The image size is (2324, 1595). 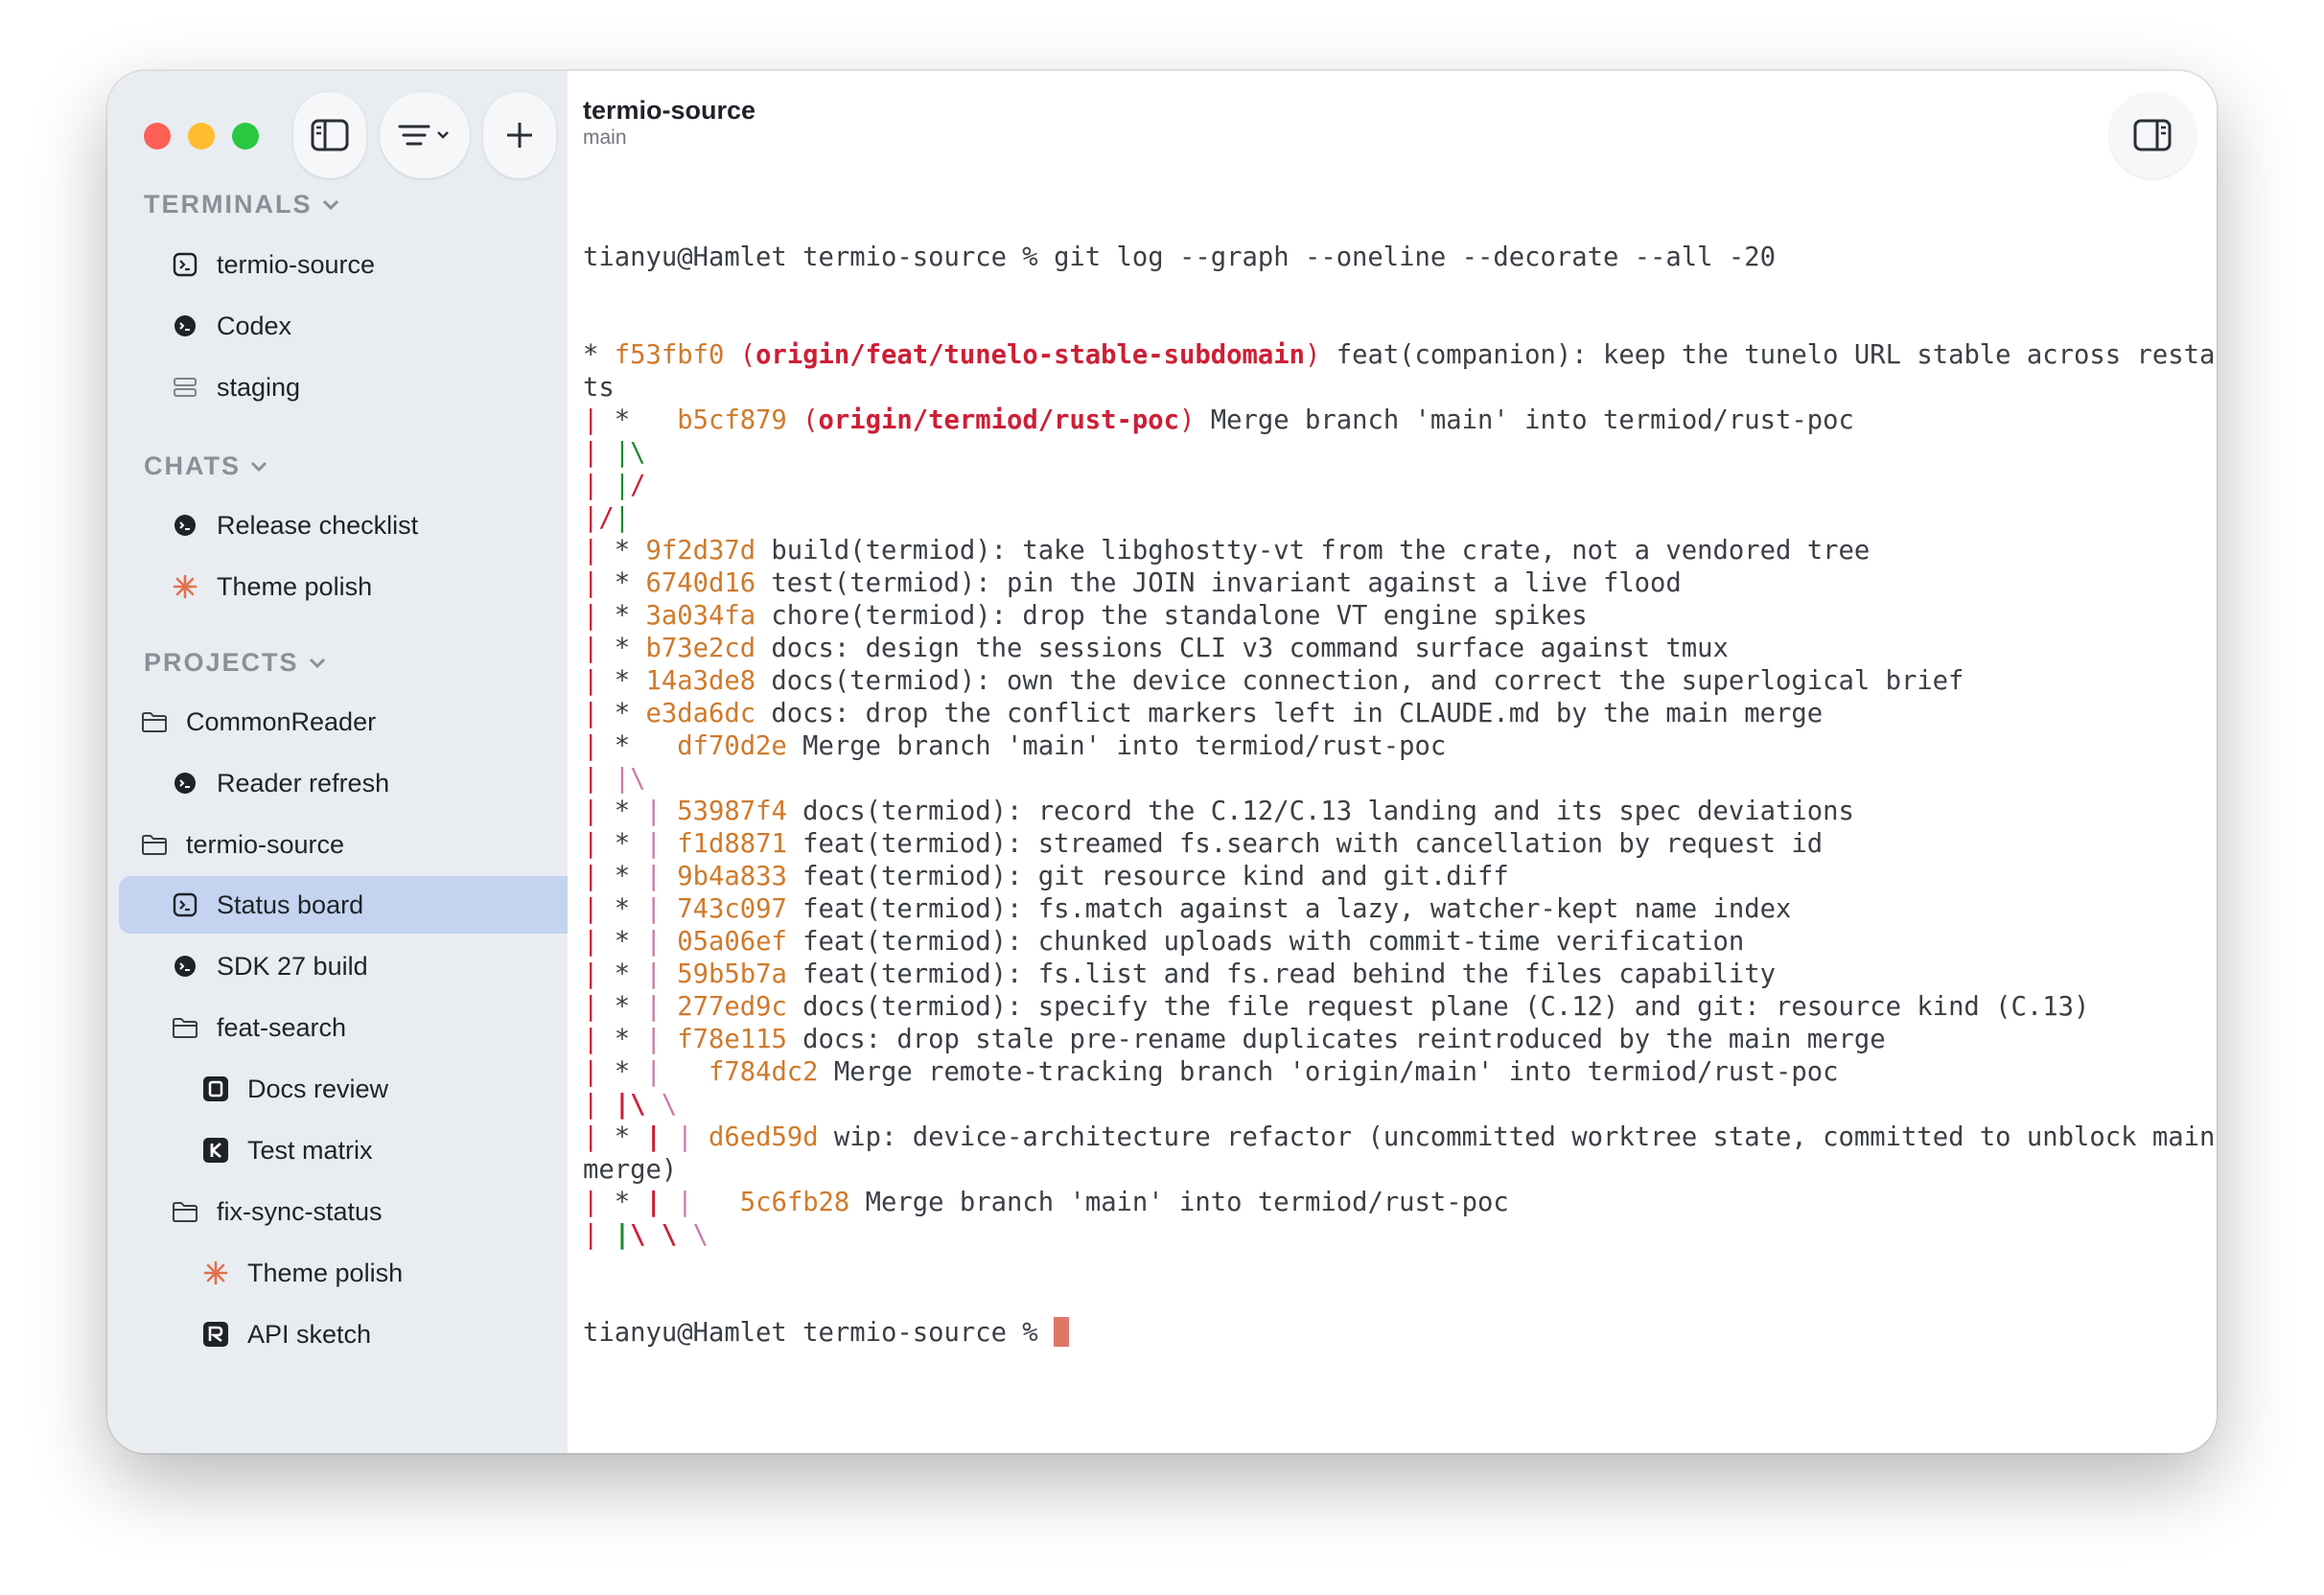 I want to click on worktree-fix-sync-status: fix-sync-status, so click(x=364, y=1212).